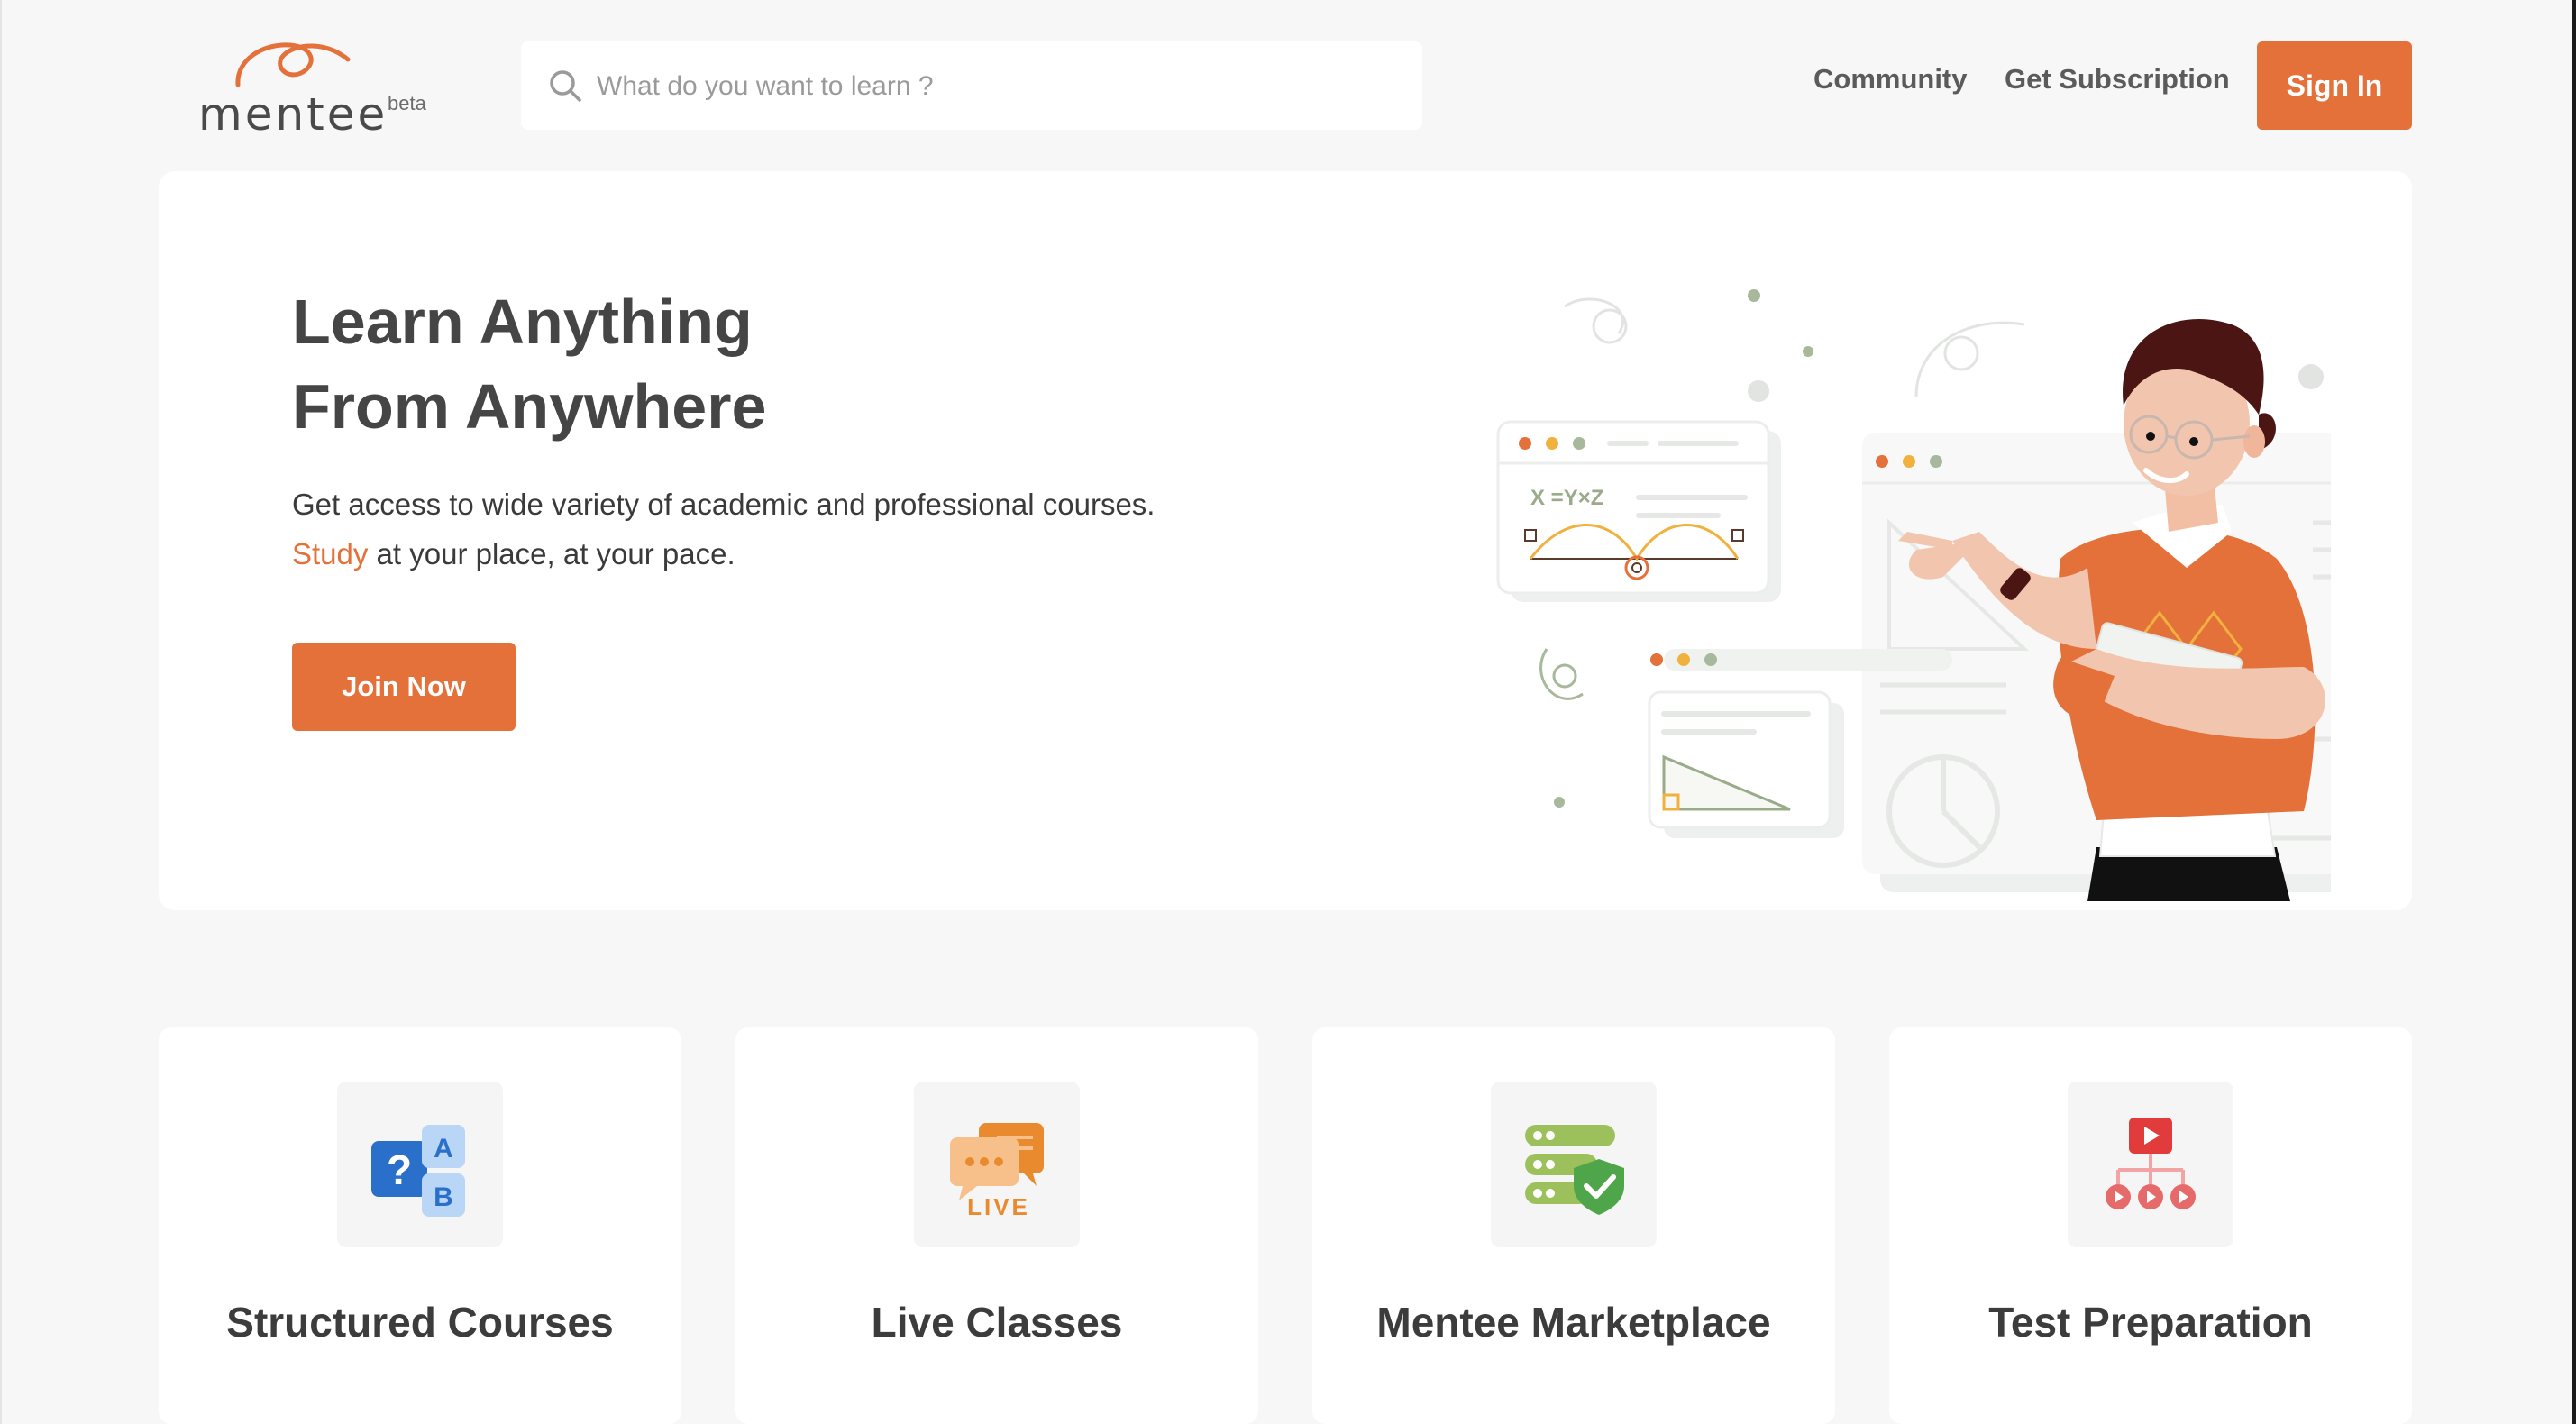  What do you see at coordinates (1574, 1170) in the screenshot?
I see `secure-server-icon` at bounding box center [1574, 1170].